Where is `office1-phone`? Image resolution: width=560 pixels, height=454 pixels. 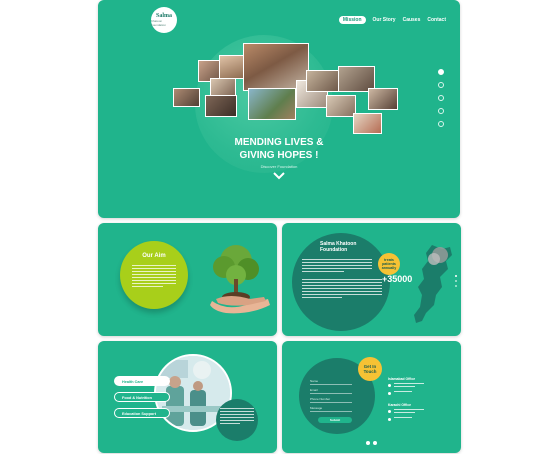
office1-phone is located at coordinates (412, 393).